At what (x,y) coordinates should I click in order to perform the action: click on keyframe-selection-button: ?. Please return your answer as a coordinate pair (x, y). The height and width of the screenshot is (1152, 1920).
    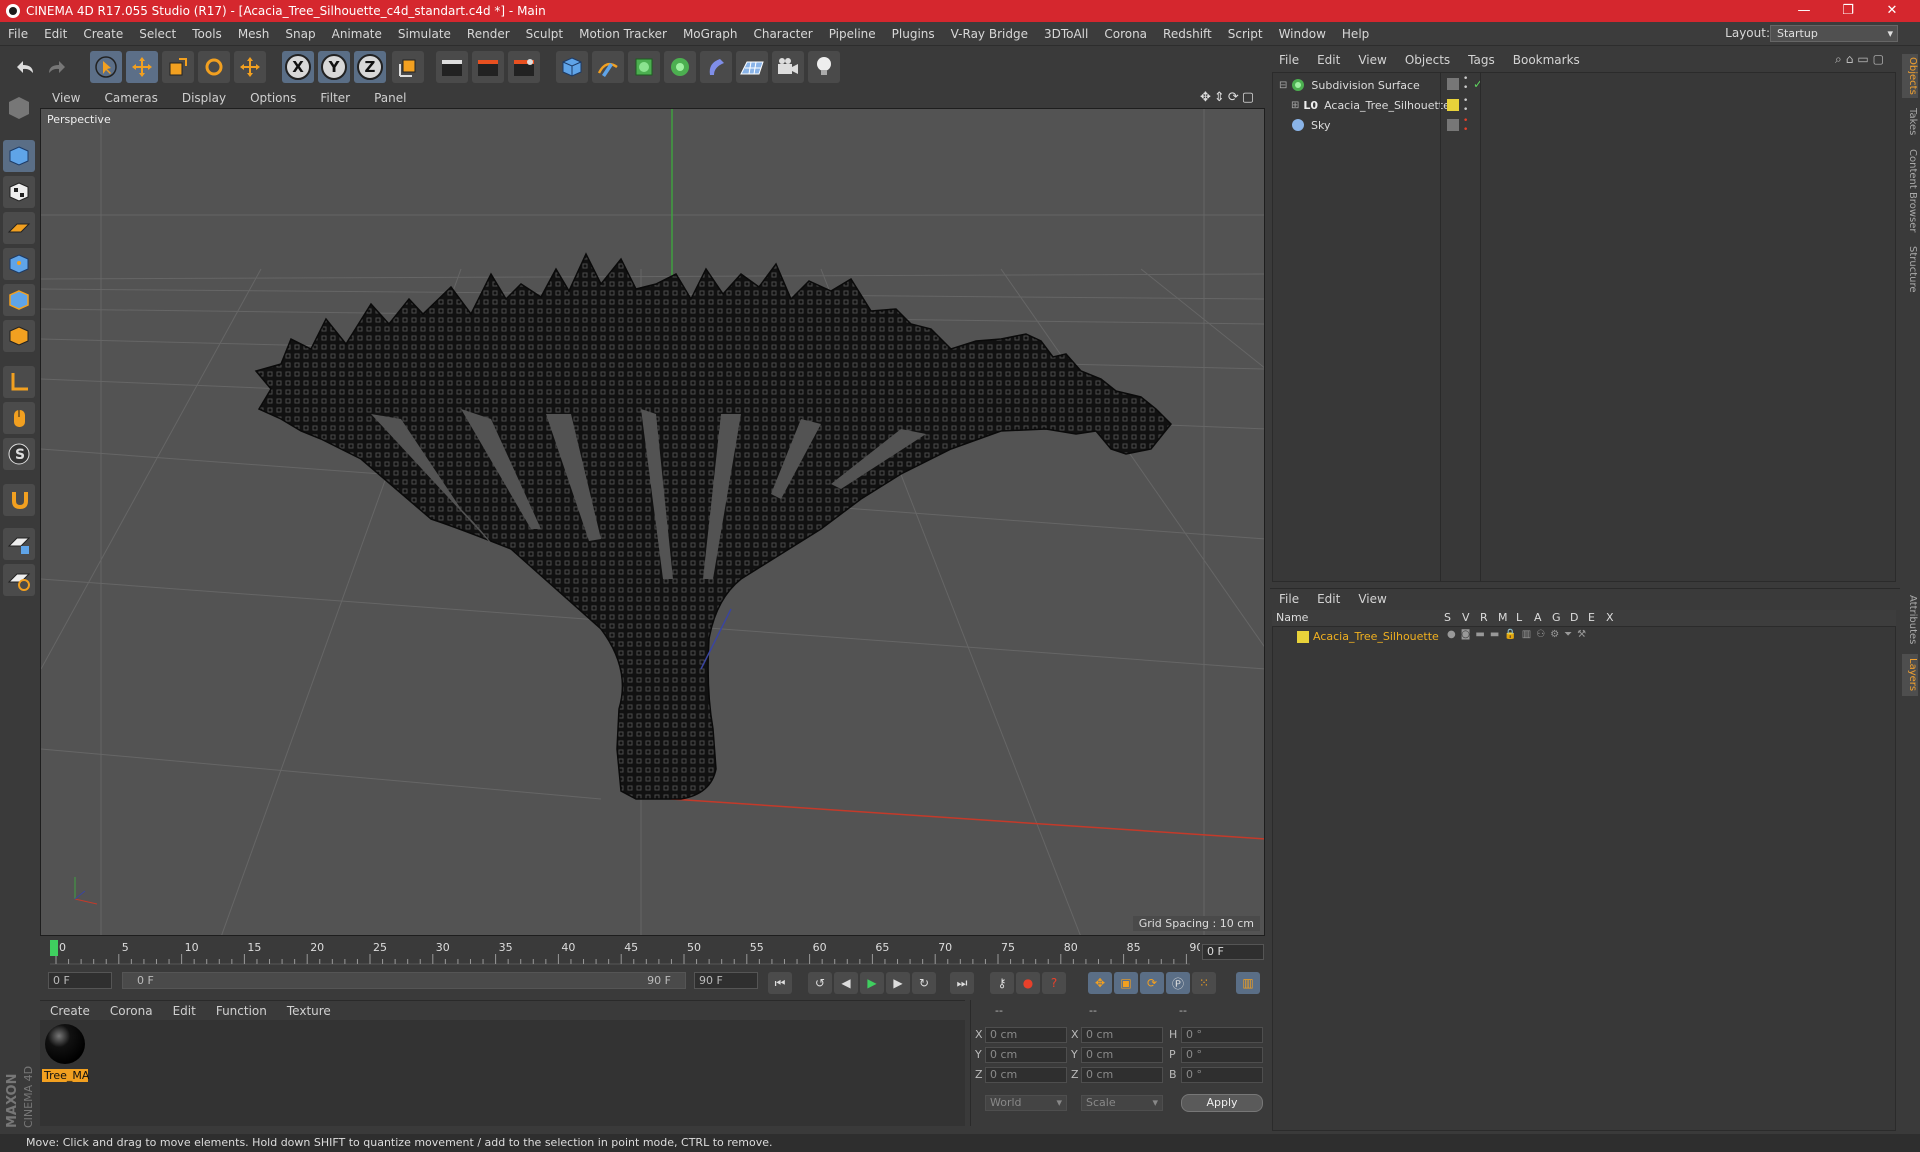
    Looking at the image, I should click on (1054, 983).